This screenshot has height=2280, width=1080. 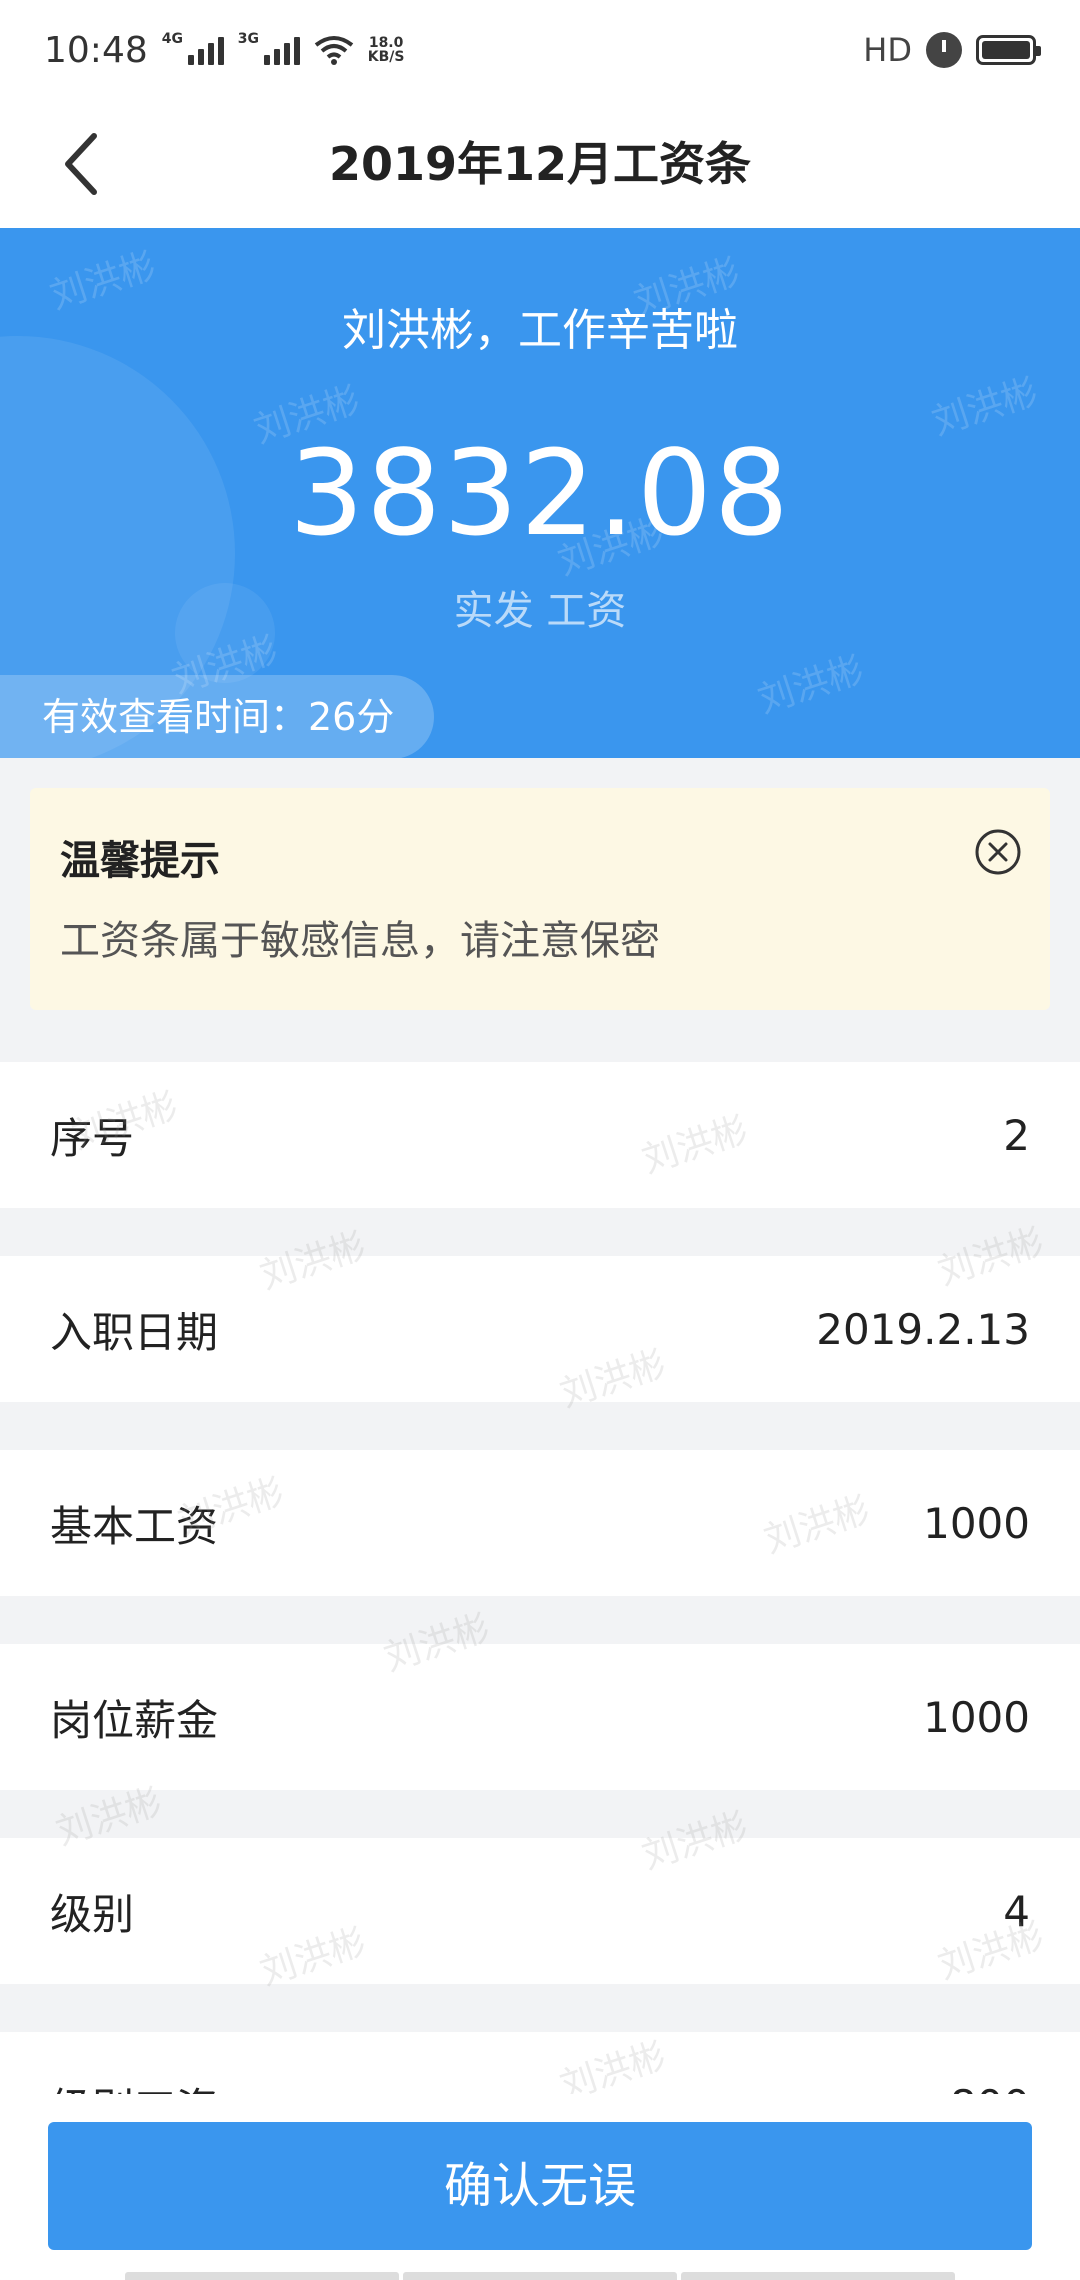 I want to click on alarm-icon, so click(x=944, y=50).